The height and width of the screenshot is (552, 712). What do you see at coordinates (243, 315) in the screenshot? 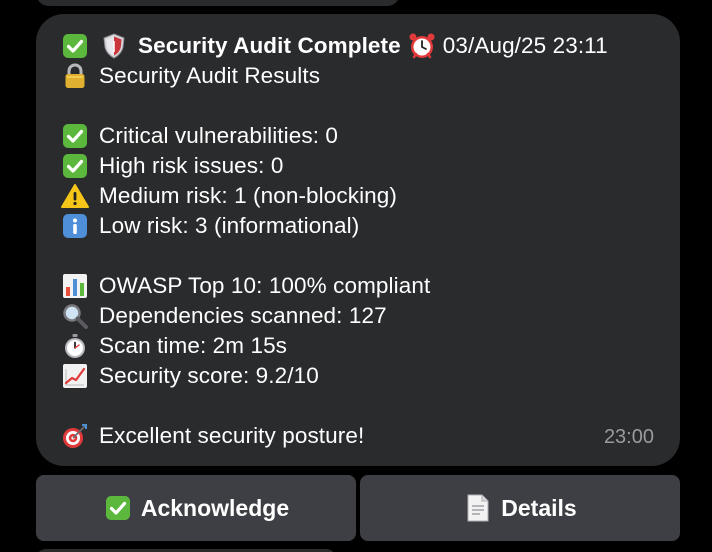
I see `stat-dependencies: Dependencies scanned: 127` at bounding box center [243, 315].